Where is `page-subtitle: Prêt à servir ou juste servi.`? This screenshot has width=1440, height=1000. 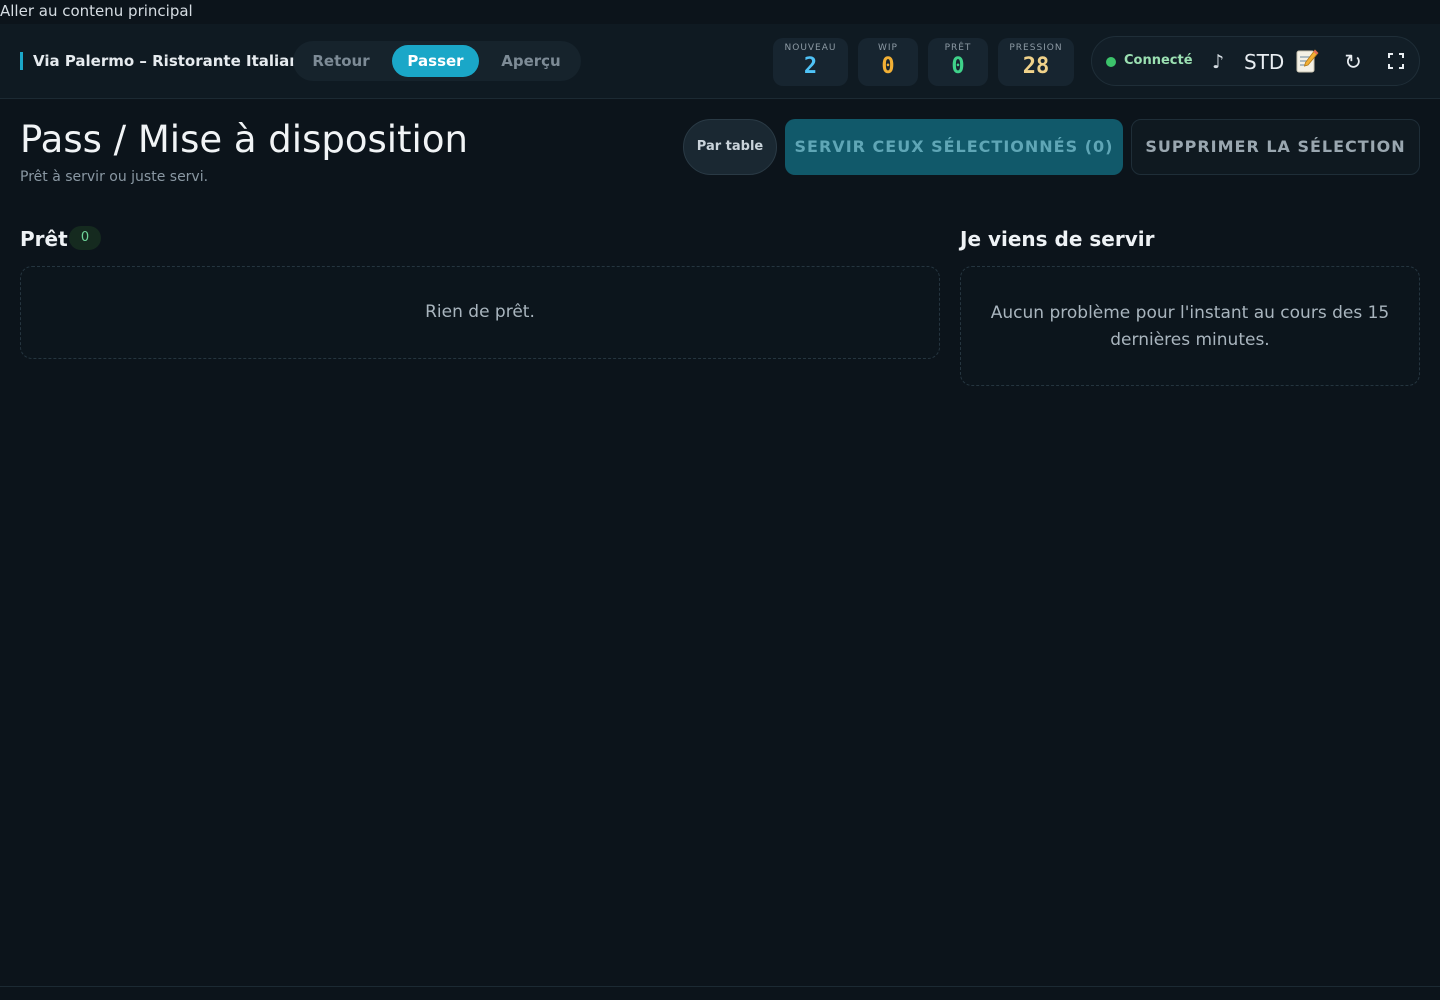
page-subtitle: Prêt à servir ou juste servi. is located at coordinates (114, 177).